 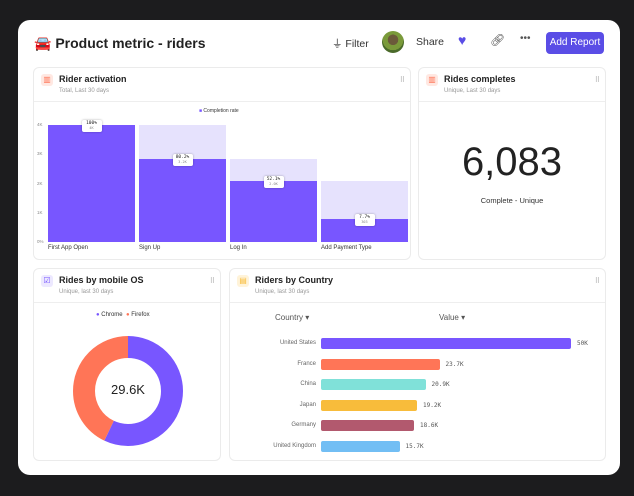 I want to click on count-label: 2.0K, so click(x=273, y=183).